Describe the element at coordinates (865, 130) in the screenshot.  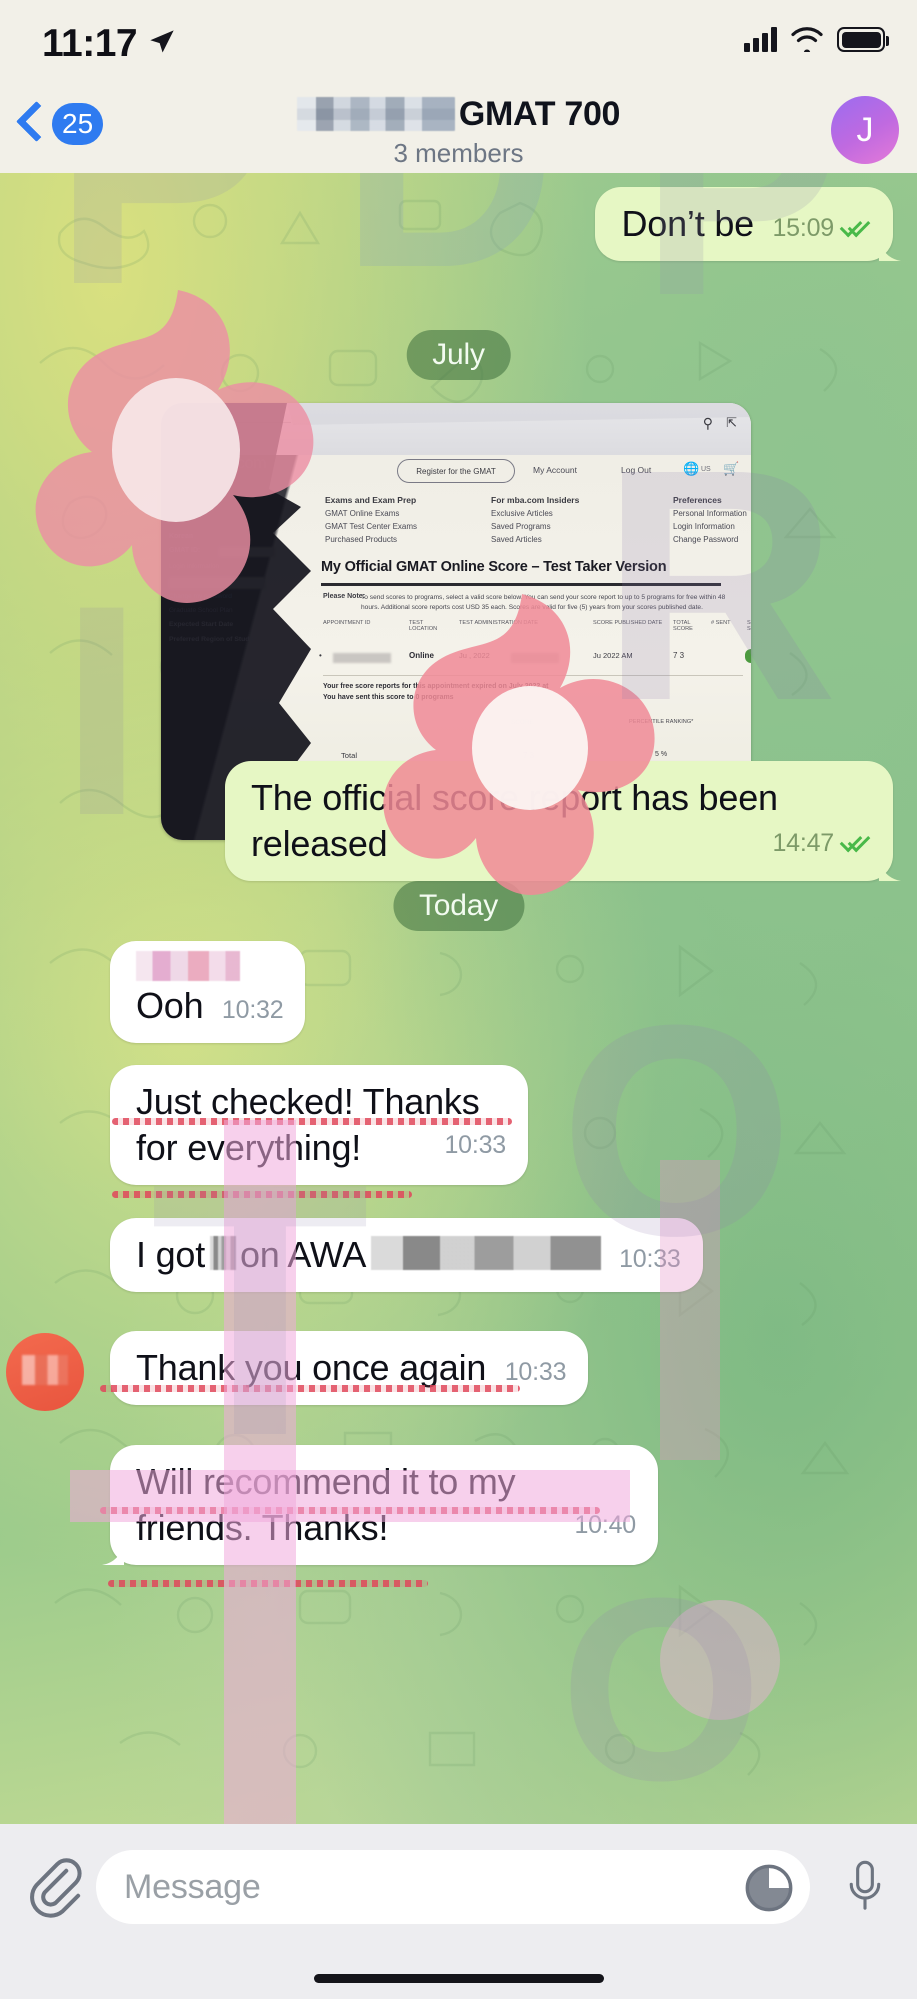
I see `avatar: J` at that location.